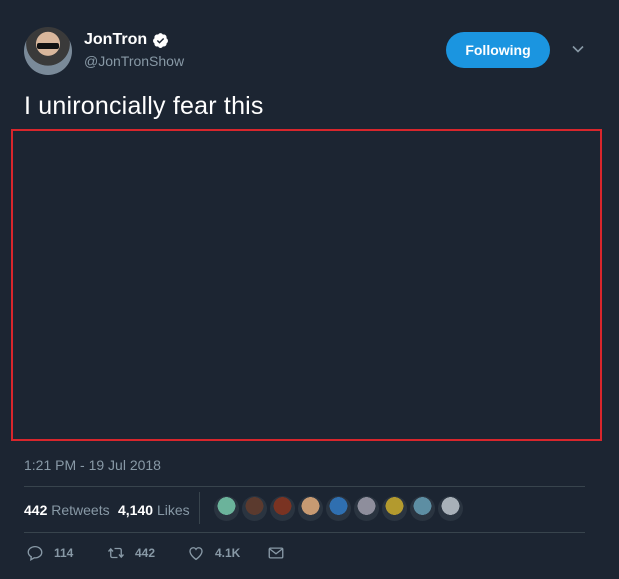 This screenshot has height=579, width=619. I want to click on author-avatar, so click(48, 51).